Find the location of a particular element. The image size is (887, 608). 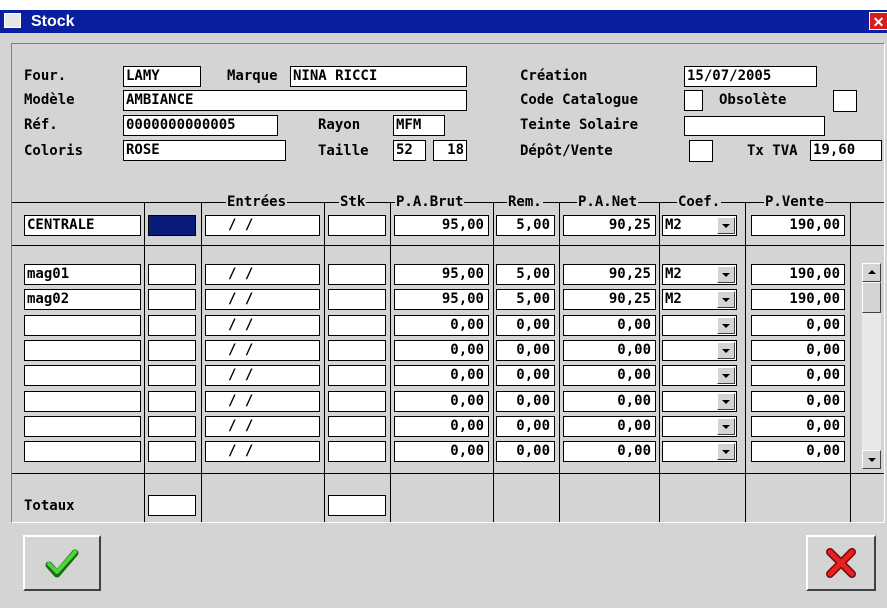

centrale-coef-dropdown: M2 is located at coordinates (699, 225).